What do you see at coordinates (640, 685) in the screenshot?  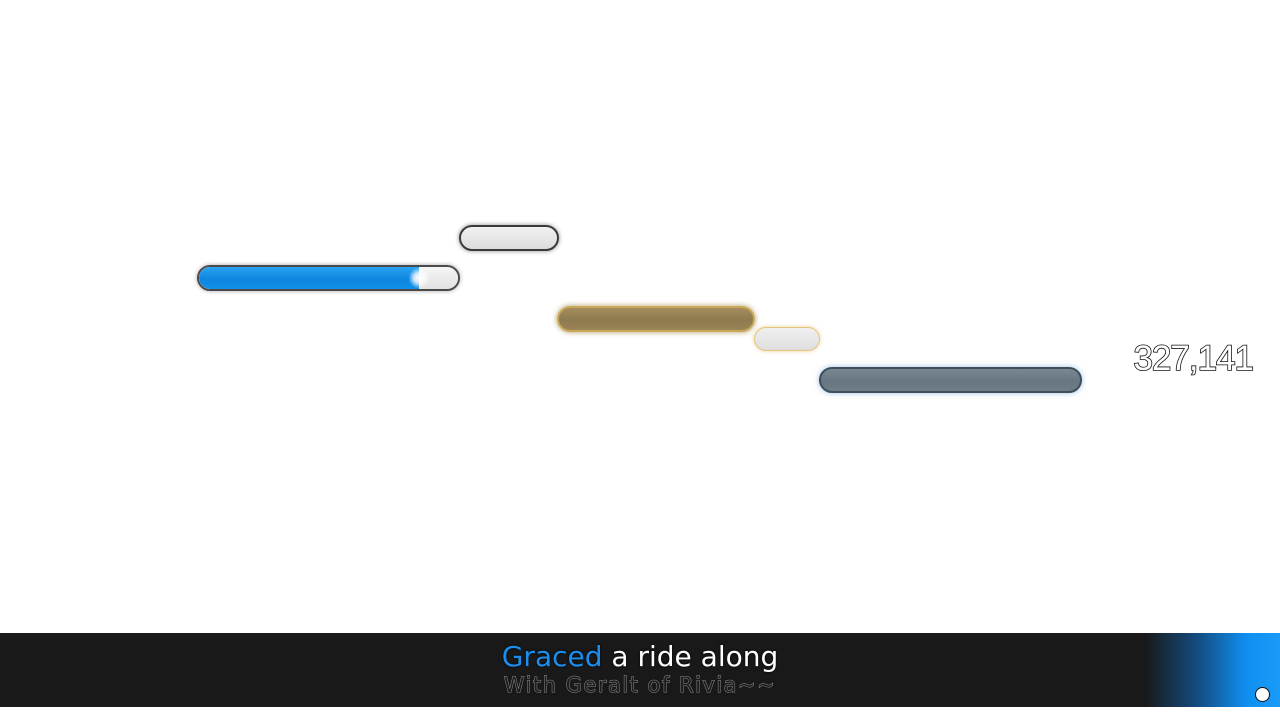 I see `lyric-next-line: With Geralt of Rivia~~` at bounding box center [640, 685].